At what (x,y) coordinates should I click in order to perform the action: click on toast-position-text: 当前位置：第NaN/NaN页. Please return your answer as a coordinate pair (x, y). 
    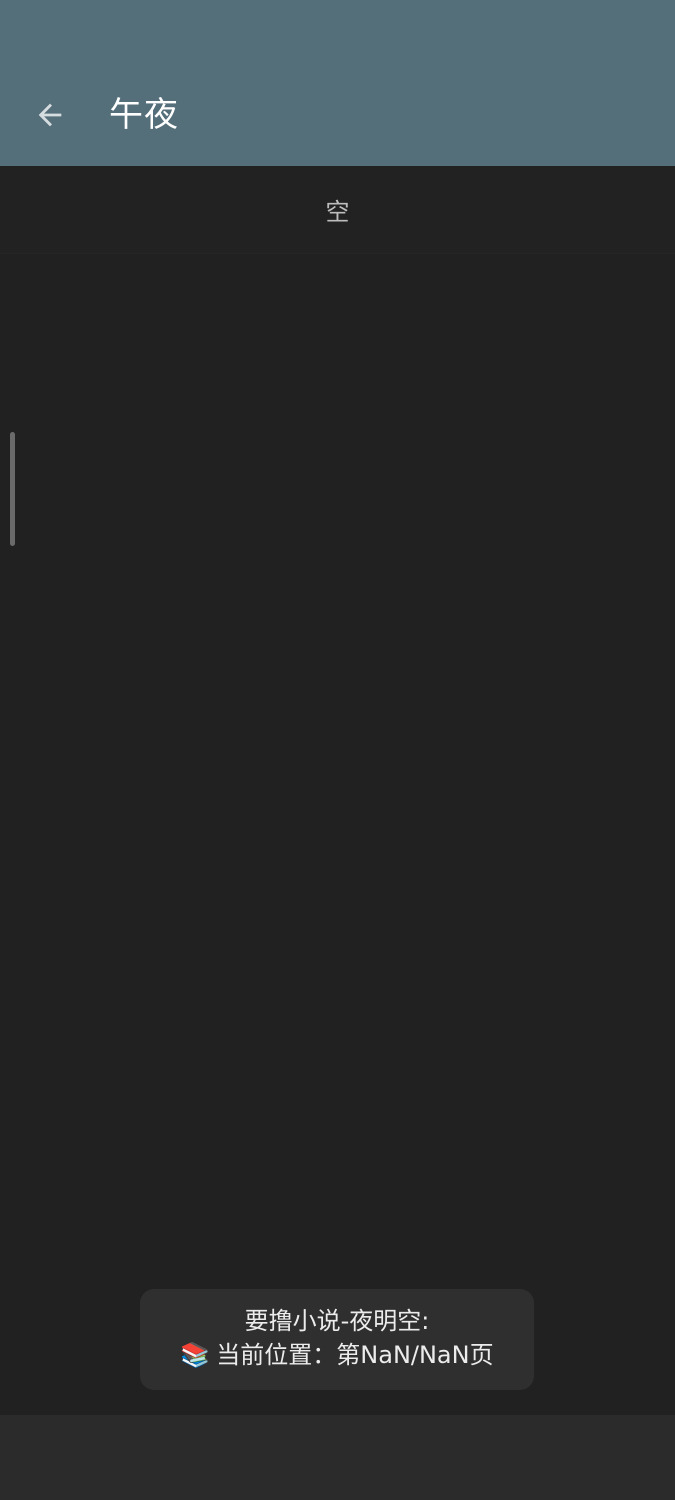
    Looking at the image, I should click on (355, 1355).